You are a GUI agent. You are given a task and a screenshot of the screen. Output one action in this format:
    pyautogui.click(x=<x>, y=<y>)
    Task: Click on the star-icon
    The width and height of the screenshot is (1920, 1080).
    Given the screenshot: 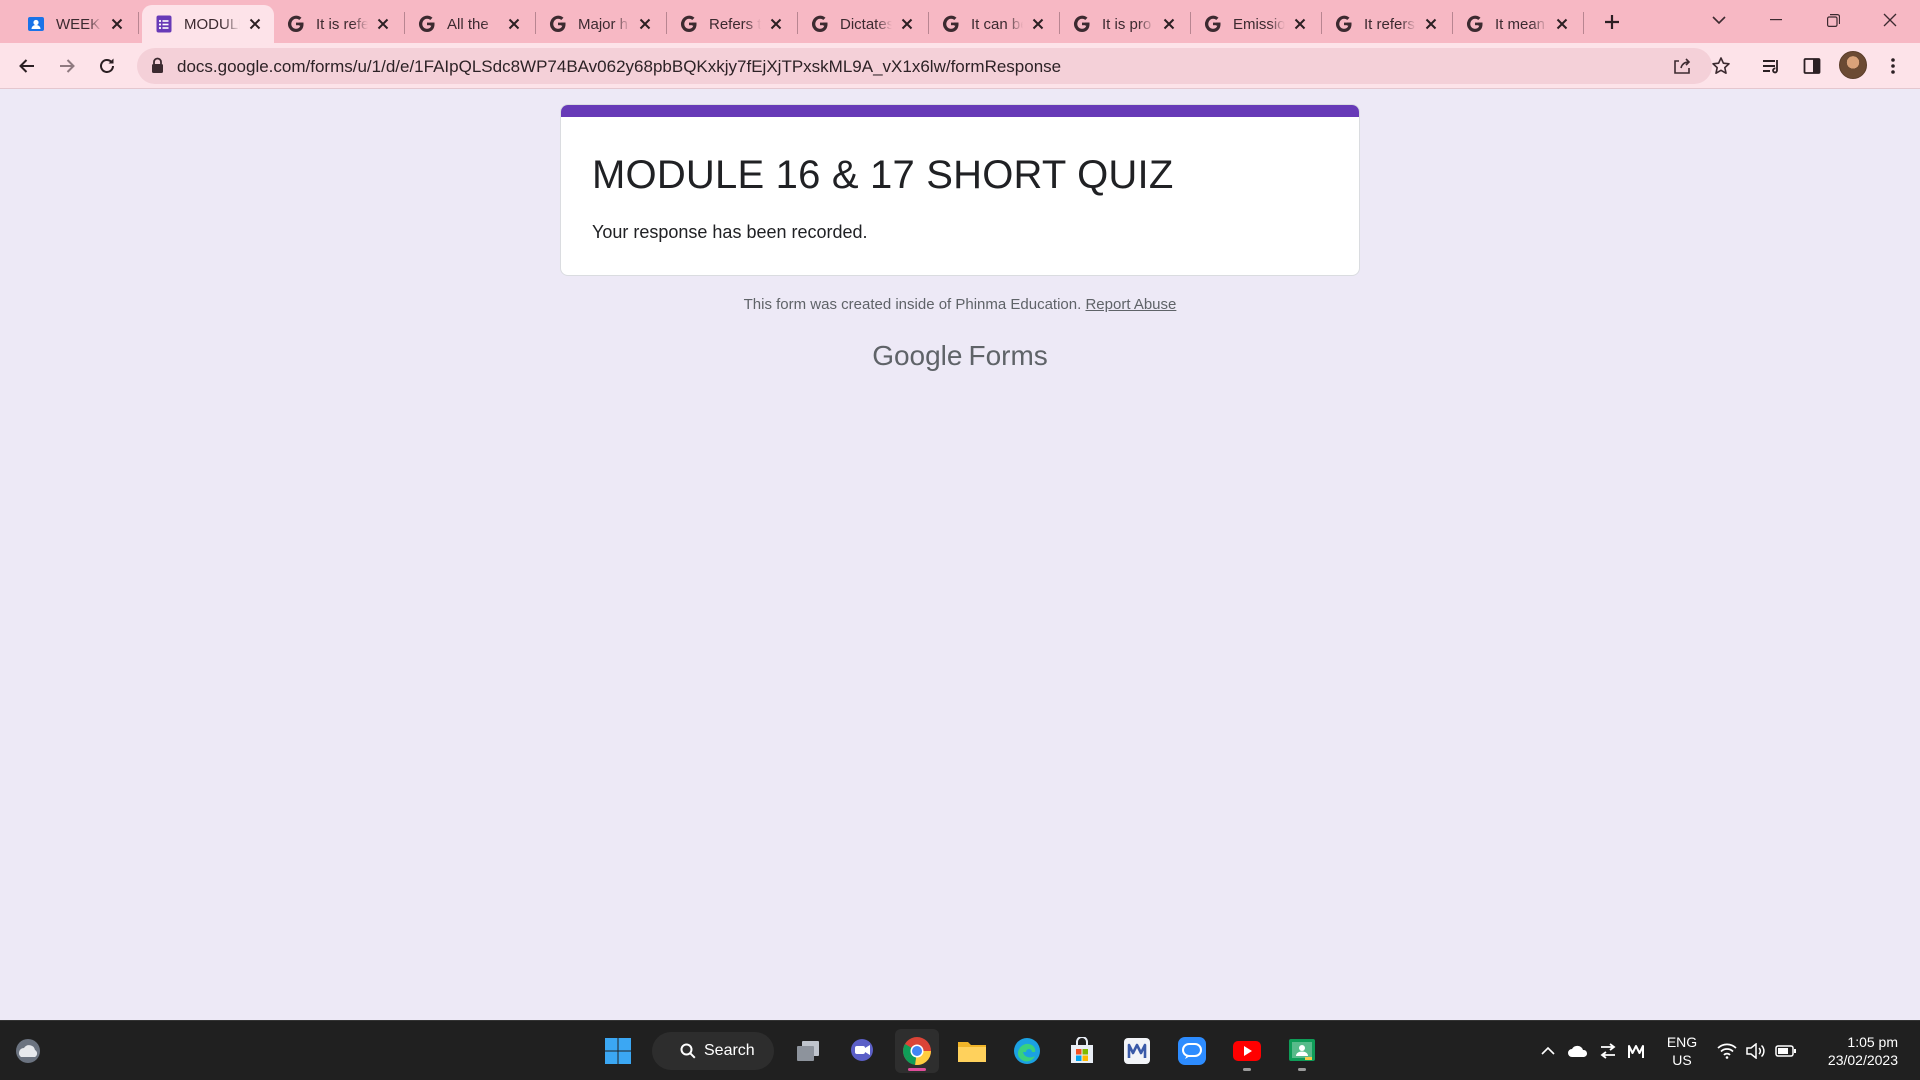 What is the action you would take?
    pyautogui.click(x=1721, y=66)
    